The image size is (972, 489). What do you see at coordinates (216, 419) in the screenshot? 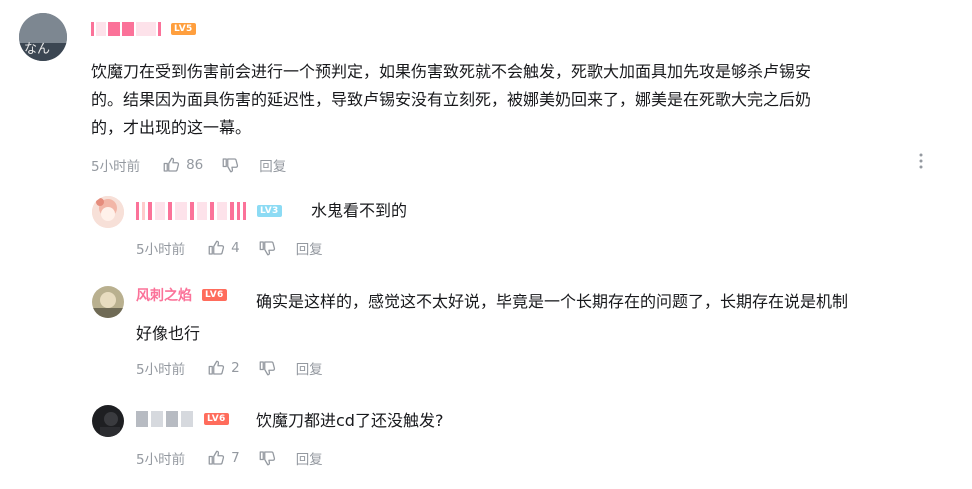
I see `level-badge: LV6` at bounding box center [216, 419].